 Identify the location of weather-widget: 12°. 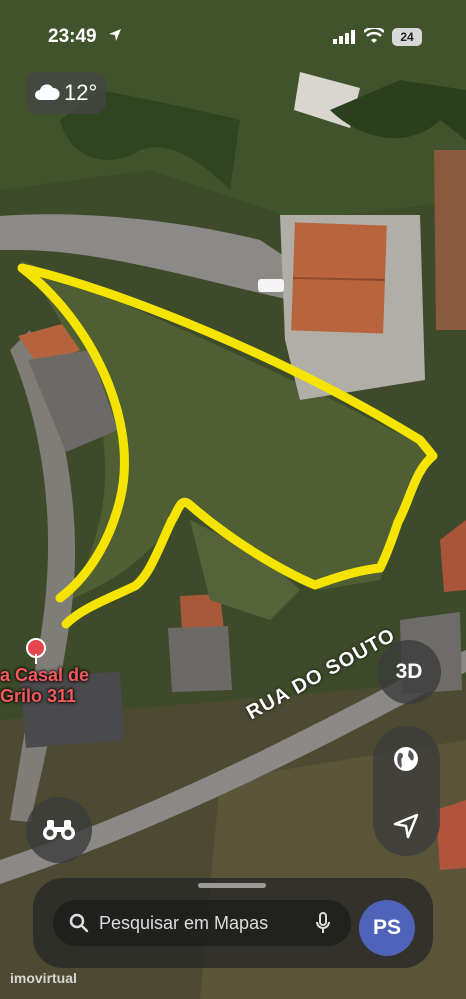
(66, 93).